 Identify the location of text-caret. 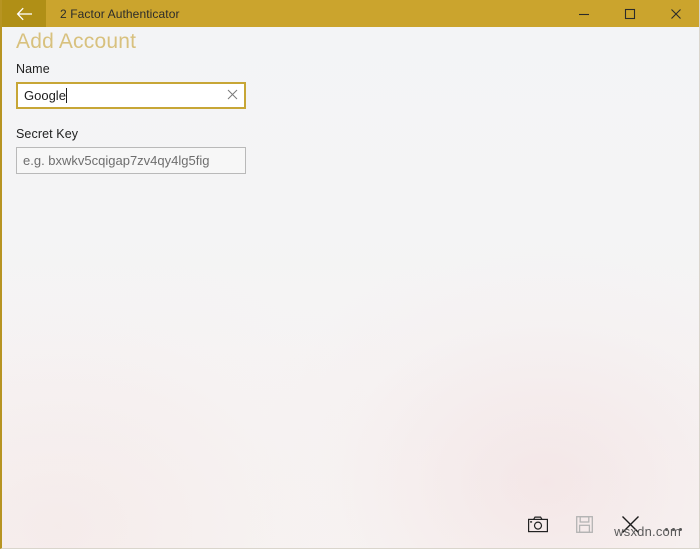
(66, 95).